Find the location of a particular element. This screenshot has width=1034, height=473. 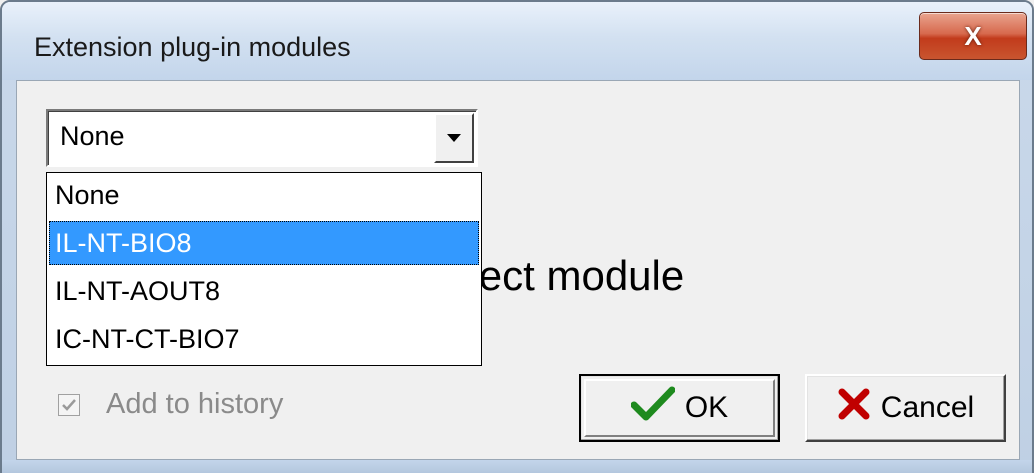

close-button: X is located at coordinates (973, 36).